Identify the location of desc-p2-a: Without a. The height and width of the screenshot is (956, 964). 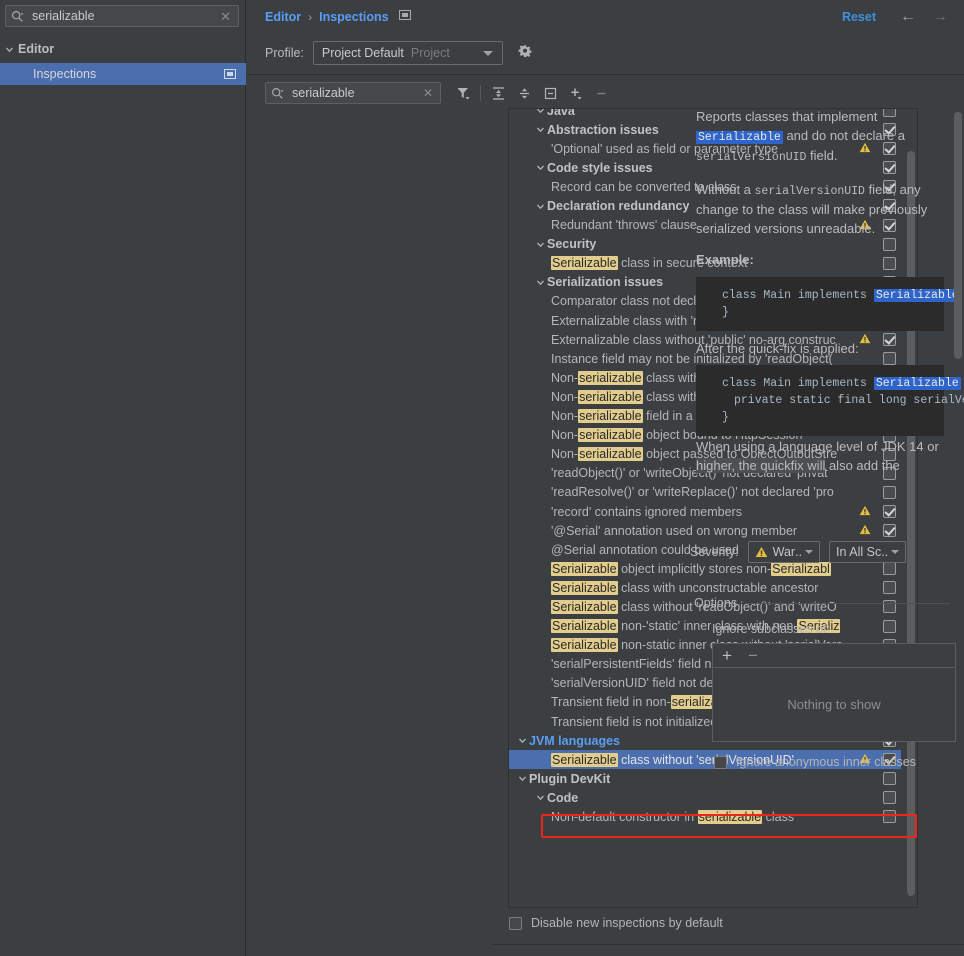
(725, 189).